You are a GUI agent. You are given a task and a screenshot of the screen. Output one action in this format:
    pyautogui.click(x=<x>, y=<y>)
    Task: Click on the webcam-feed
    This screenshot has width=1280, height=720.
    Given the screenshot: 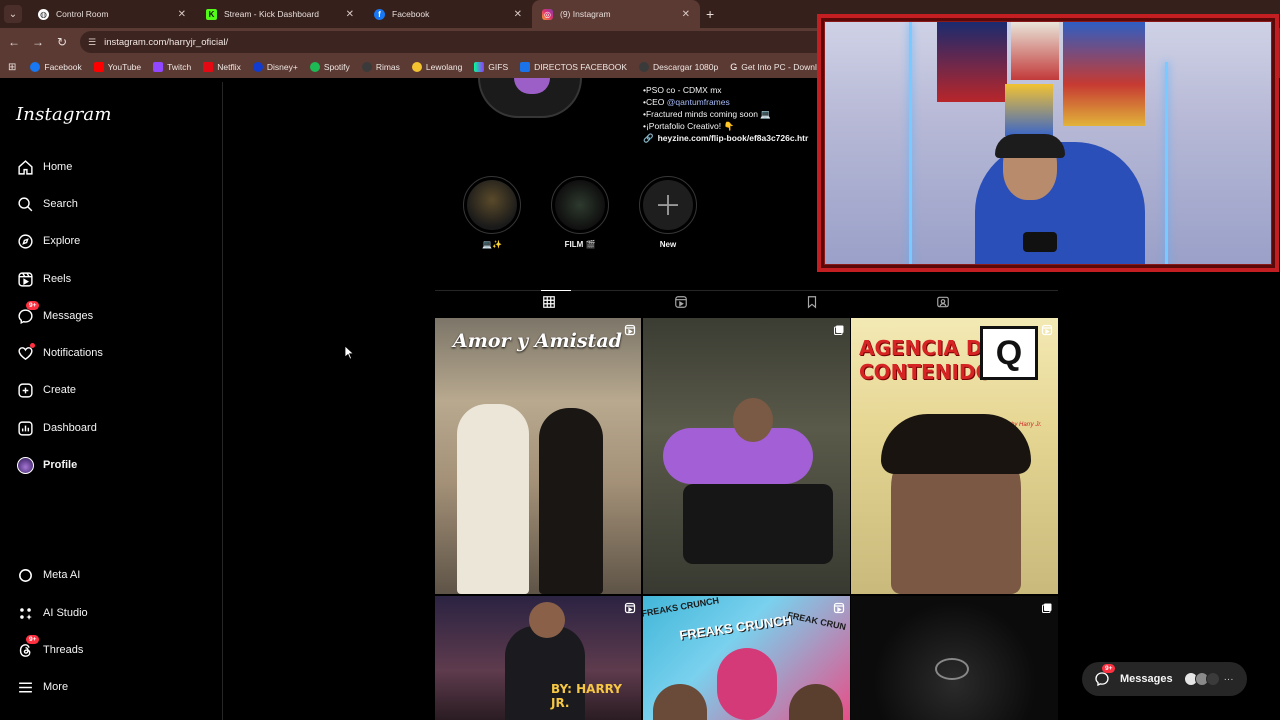 What is the action you would take?
    pyautogui.click(x=1048, y=143)
    